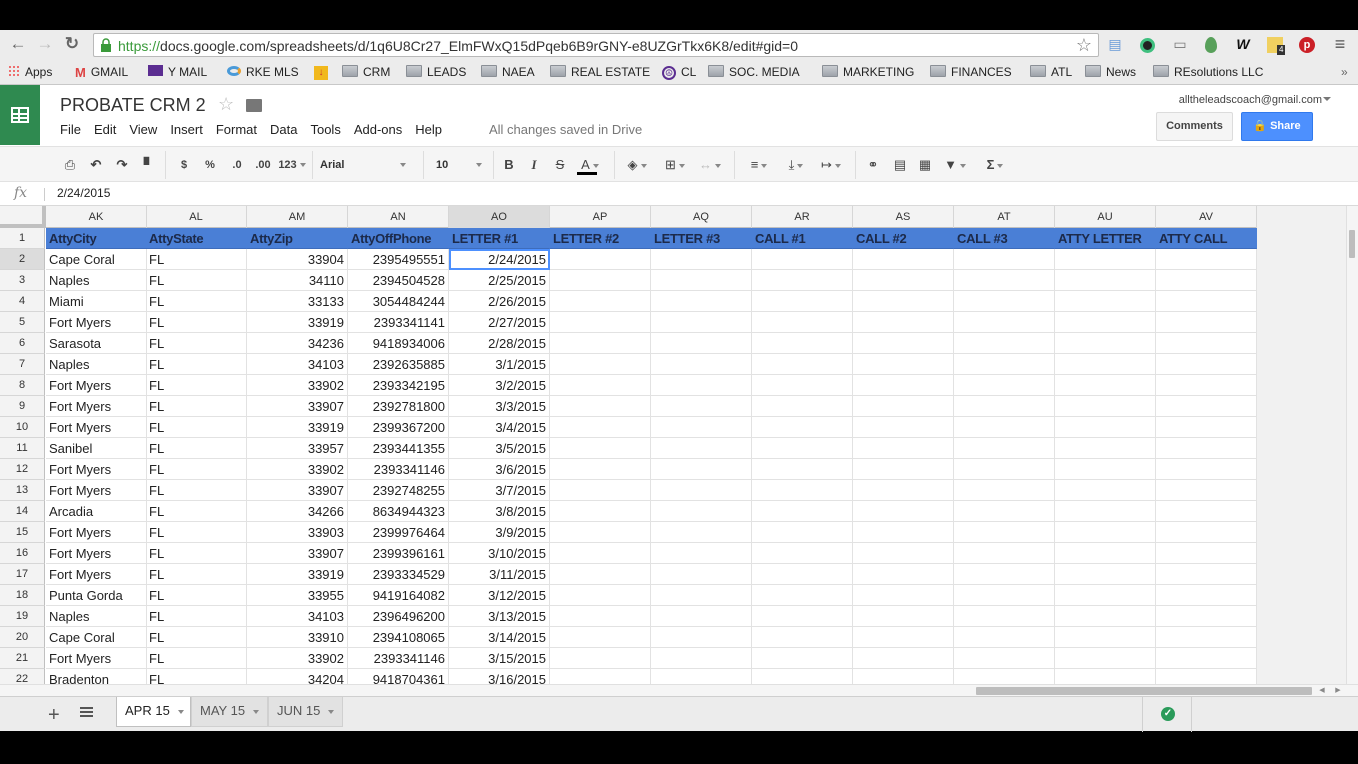 The image size is (1358, 764). What do you see at coordinates (675, 165) in the screenshot?
I see `borders-button: ⊞` at bounding box center [675, 165].